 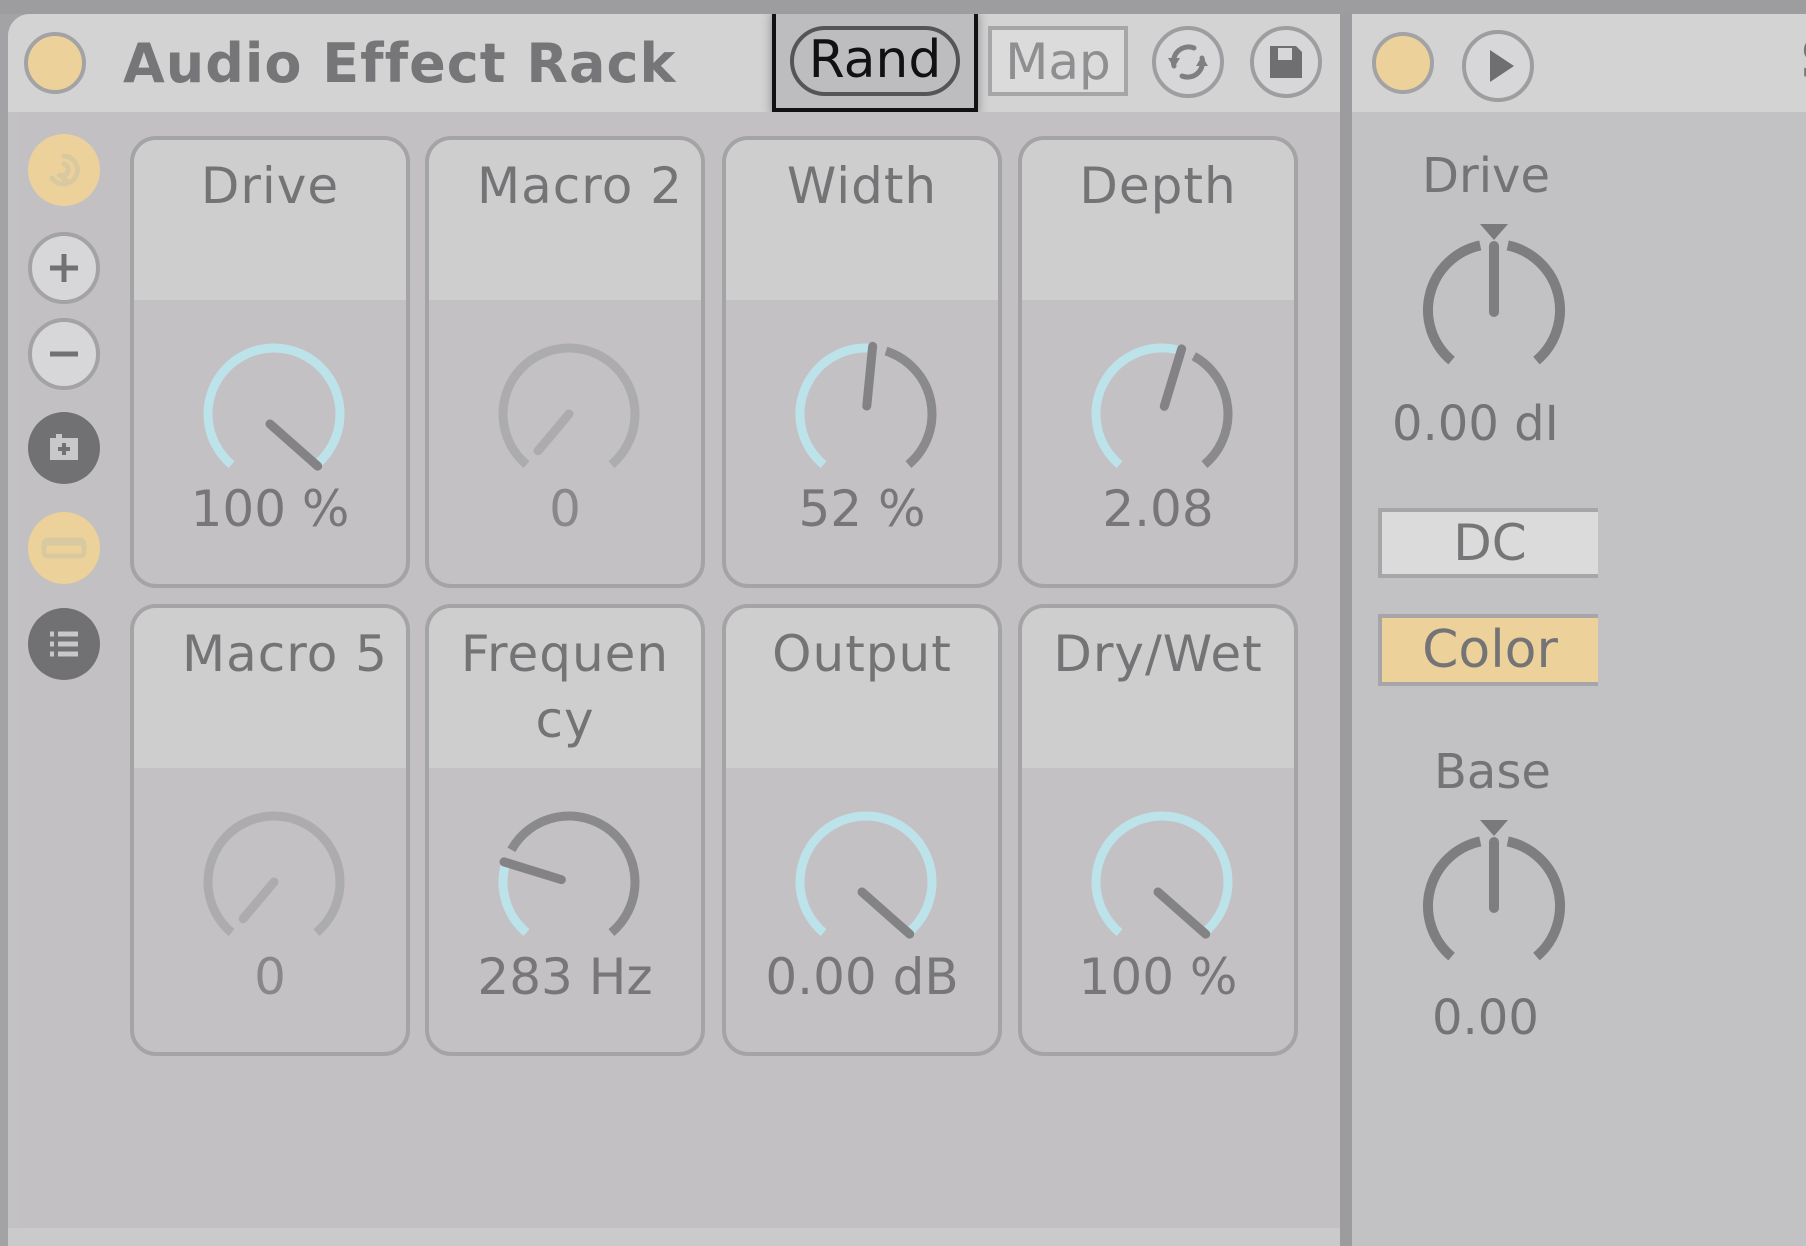 I want to click on add-chain-icon, so click(x=64, y=448).